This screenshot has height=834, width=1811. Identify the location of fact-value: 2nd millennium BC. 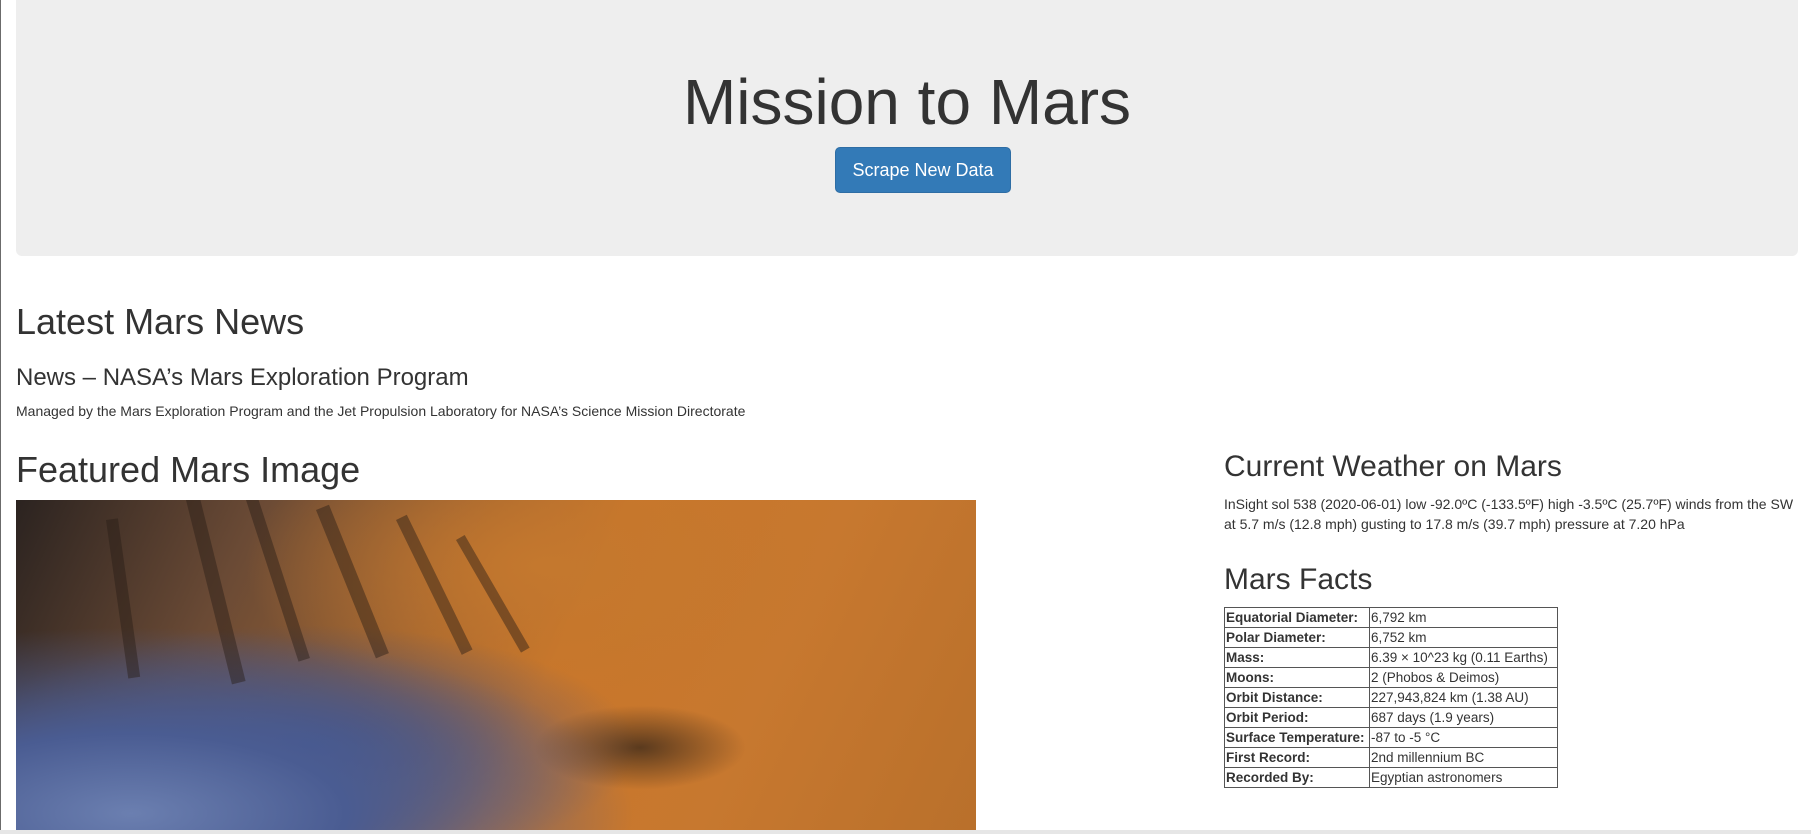
(1463, 757).